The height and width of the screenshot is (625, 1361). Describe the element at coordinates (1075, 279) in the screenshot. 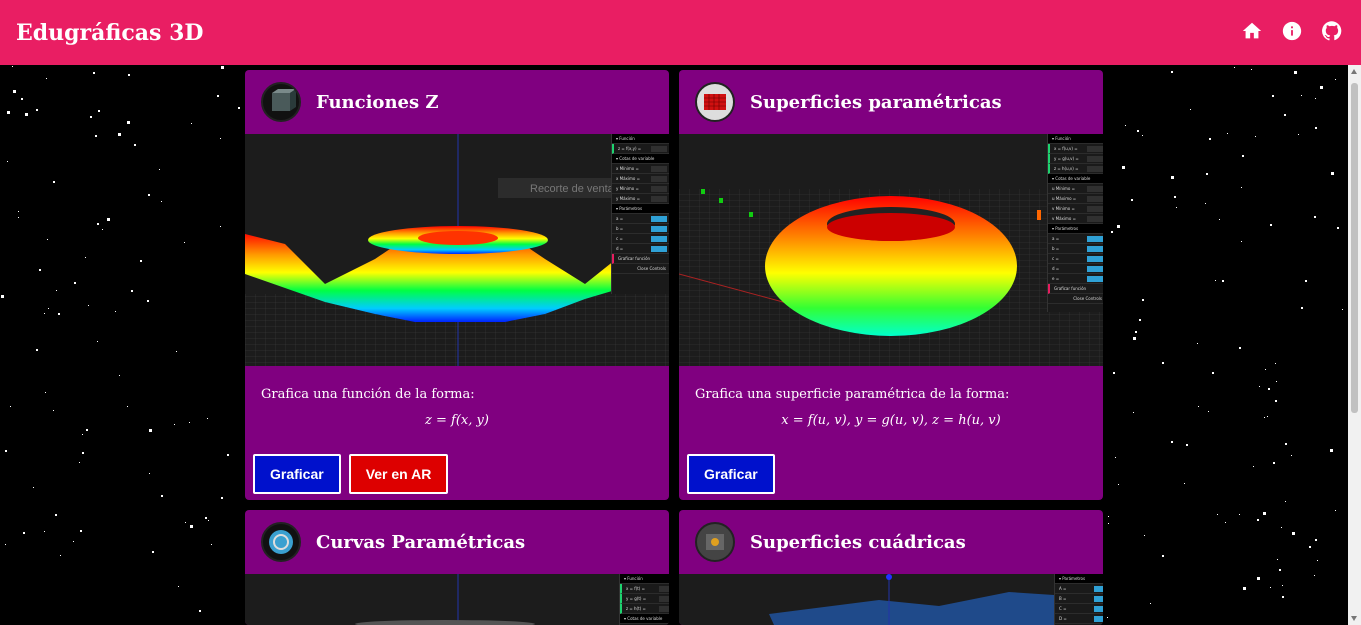

I see `gui-row: e =` at that location.